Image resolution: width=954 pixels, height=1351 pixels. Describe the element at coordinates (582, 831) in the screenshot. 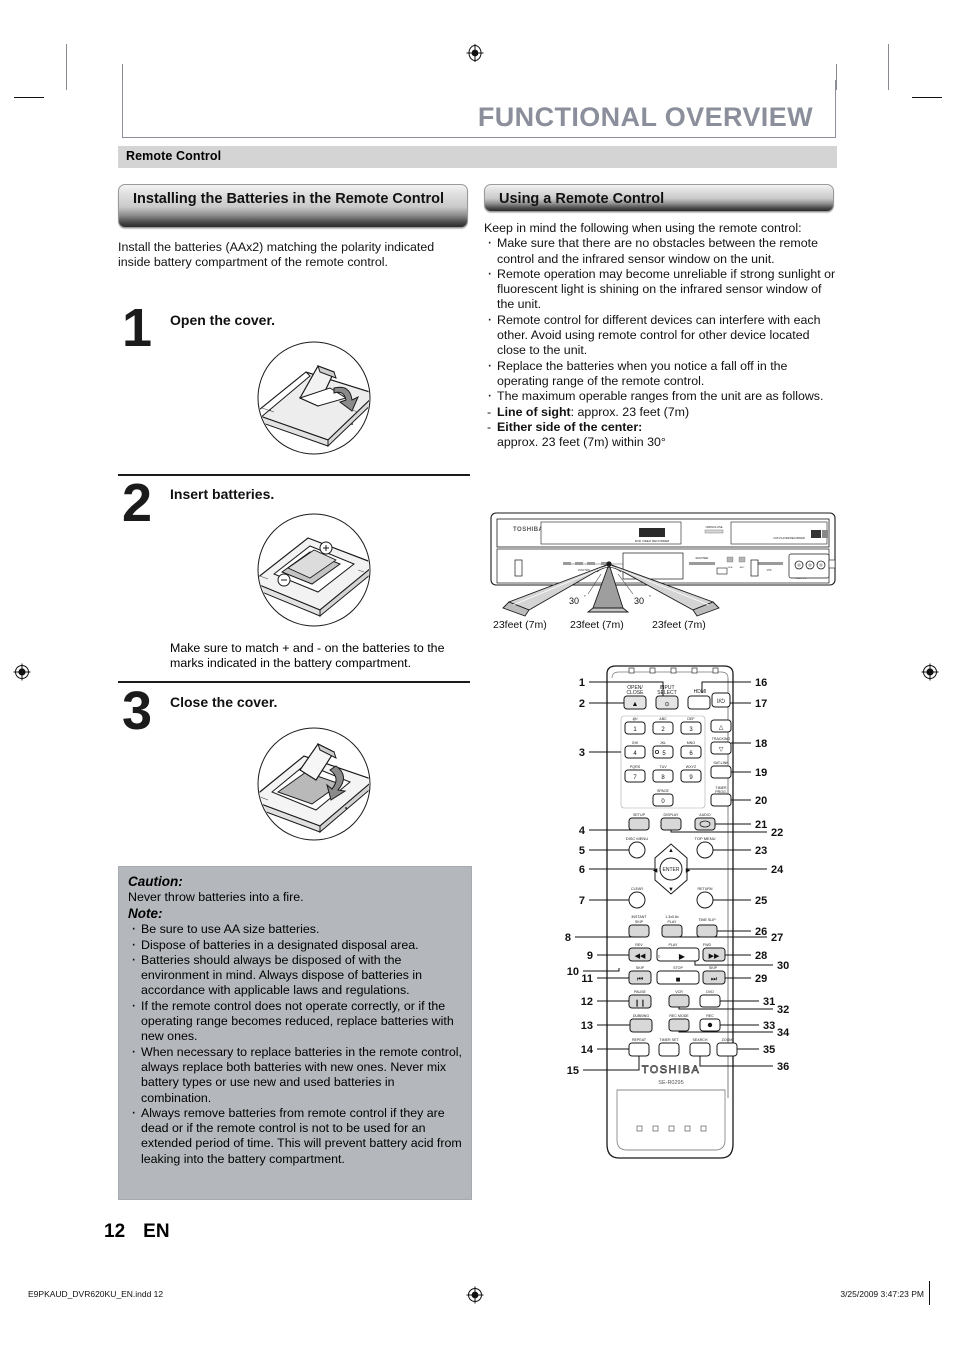

I see `callout-4: 4` at that location.